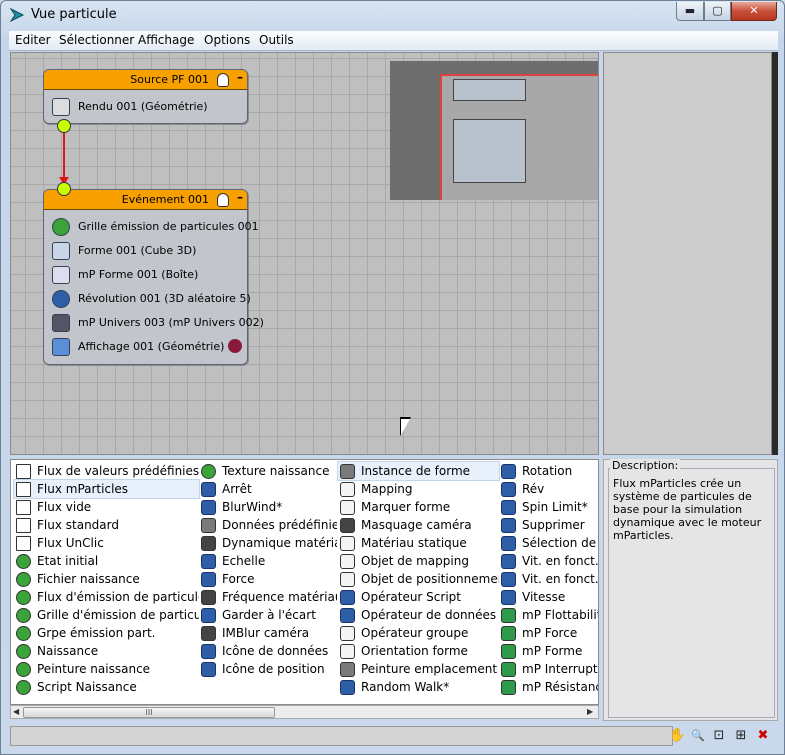 The height and width of the screenshot is (755, 785). What do you see at coordinates (418, 597) in the screenshot?
I see `depot-item: Opérateur Script` at bounding box center [418, 597].